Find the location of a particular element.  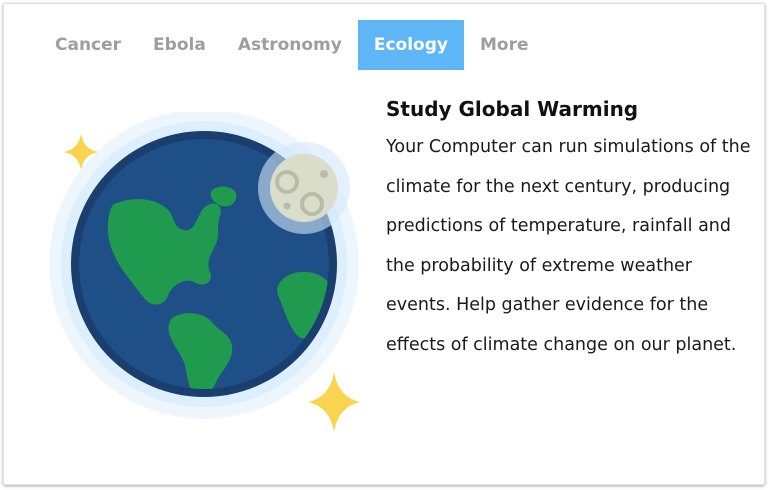

tab-astronomy: Astronomy is located at coordinates (290, 45).